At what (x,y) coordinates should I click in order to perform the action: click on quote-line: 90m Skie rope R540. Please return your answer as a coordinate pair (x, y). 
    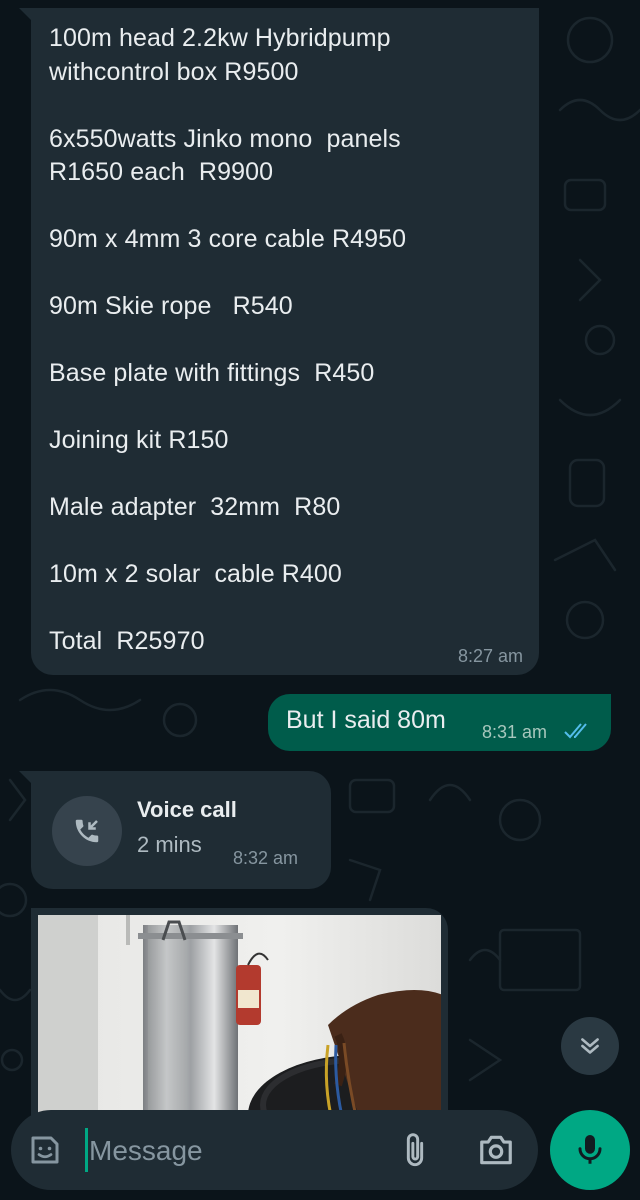
    Looking at the image, I should click on (171, 306).